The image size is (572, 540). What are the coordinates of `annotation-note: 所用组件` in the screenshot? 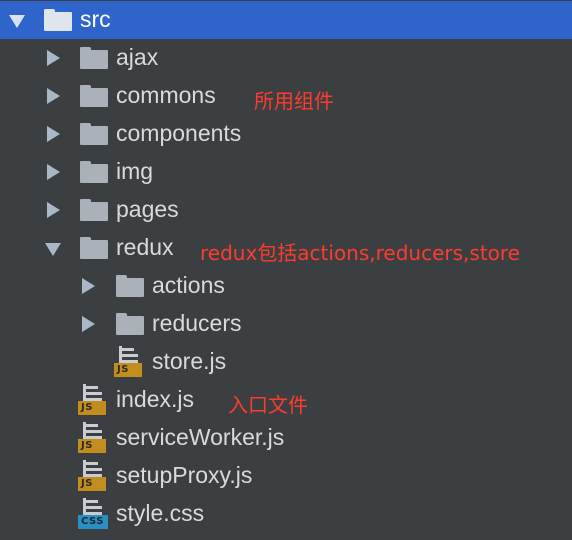 It's located at (294, 101).